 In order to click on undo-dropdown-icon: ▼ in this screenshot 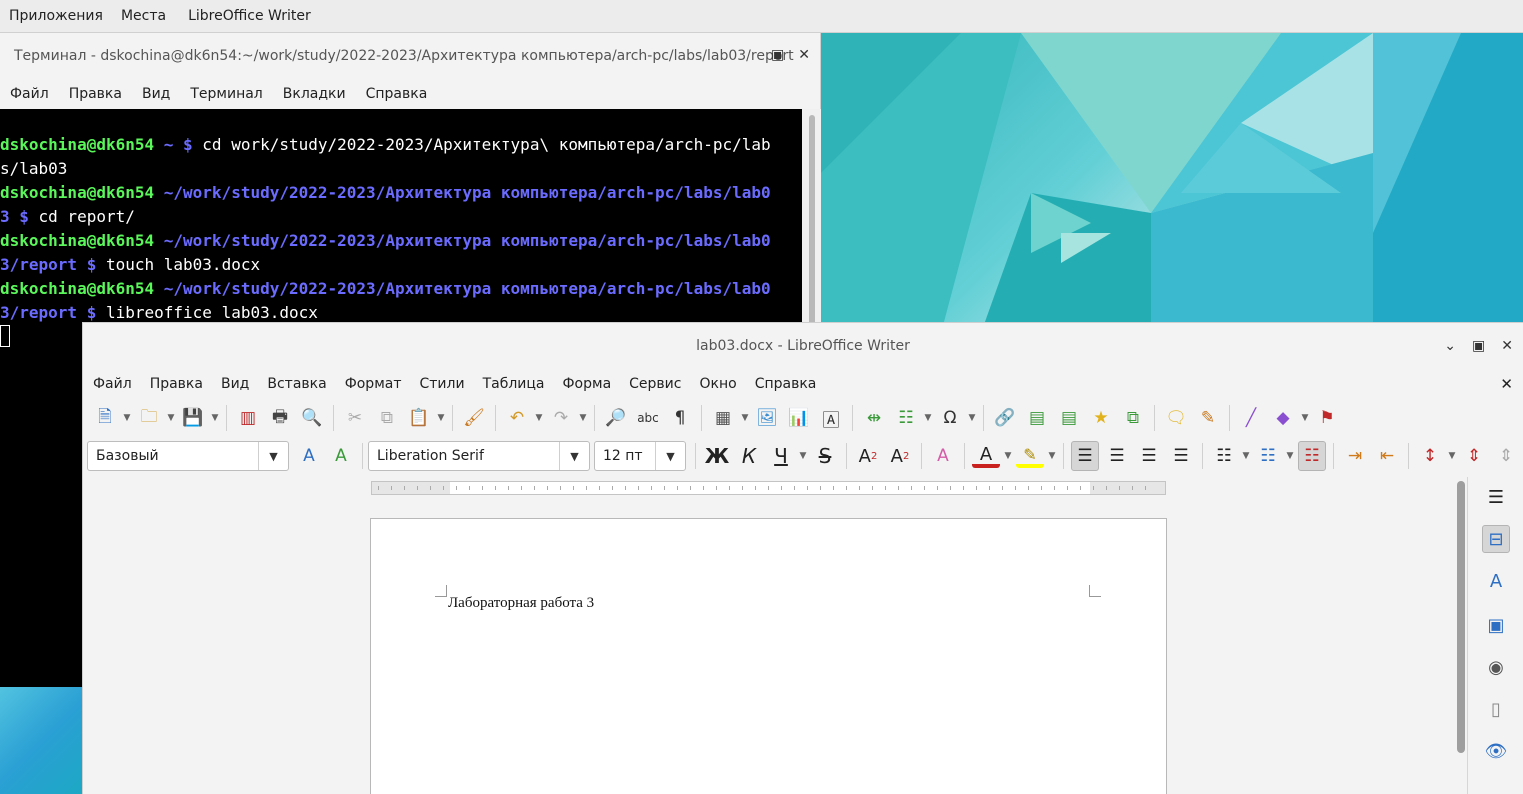, I will do `click(539, 418)`.